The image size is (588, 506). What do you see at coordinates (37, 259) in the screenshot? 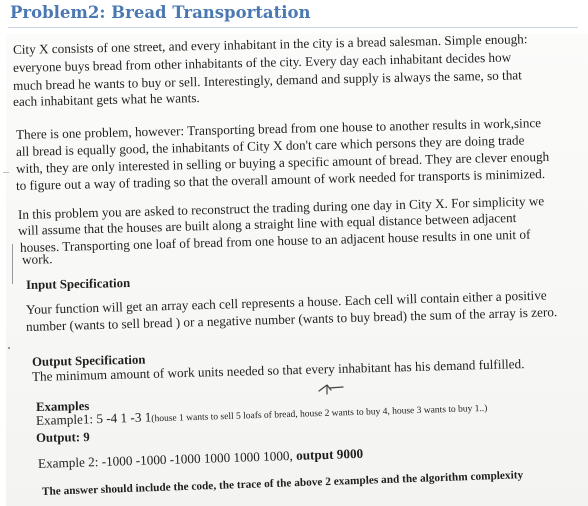
I see `paragraph-3-line-4: work.` at bounding box center [37, 259].